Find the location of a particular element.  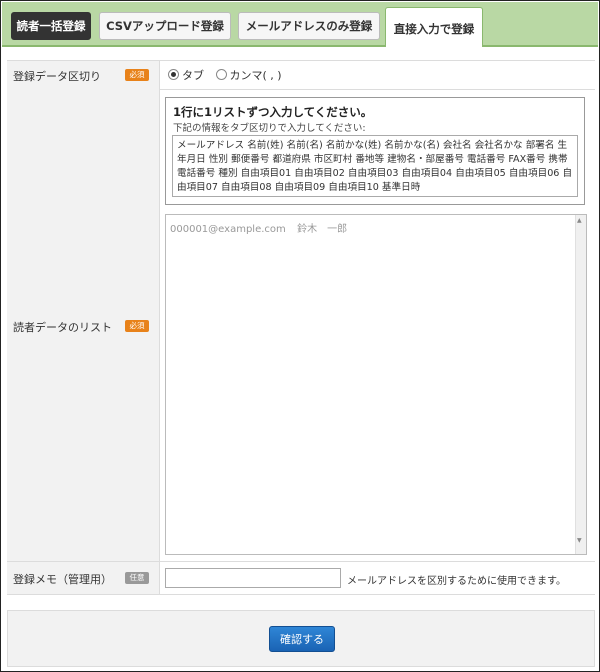

tab-label: メールアドレスのみ登録 is located at coordinates (309, 26).